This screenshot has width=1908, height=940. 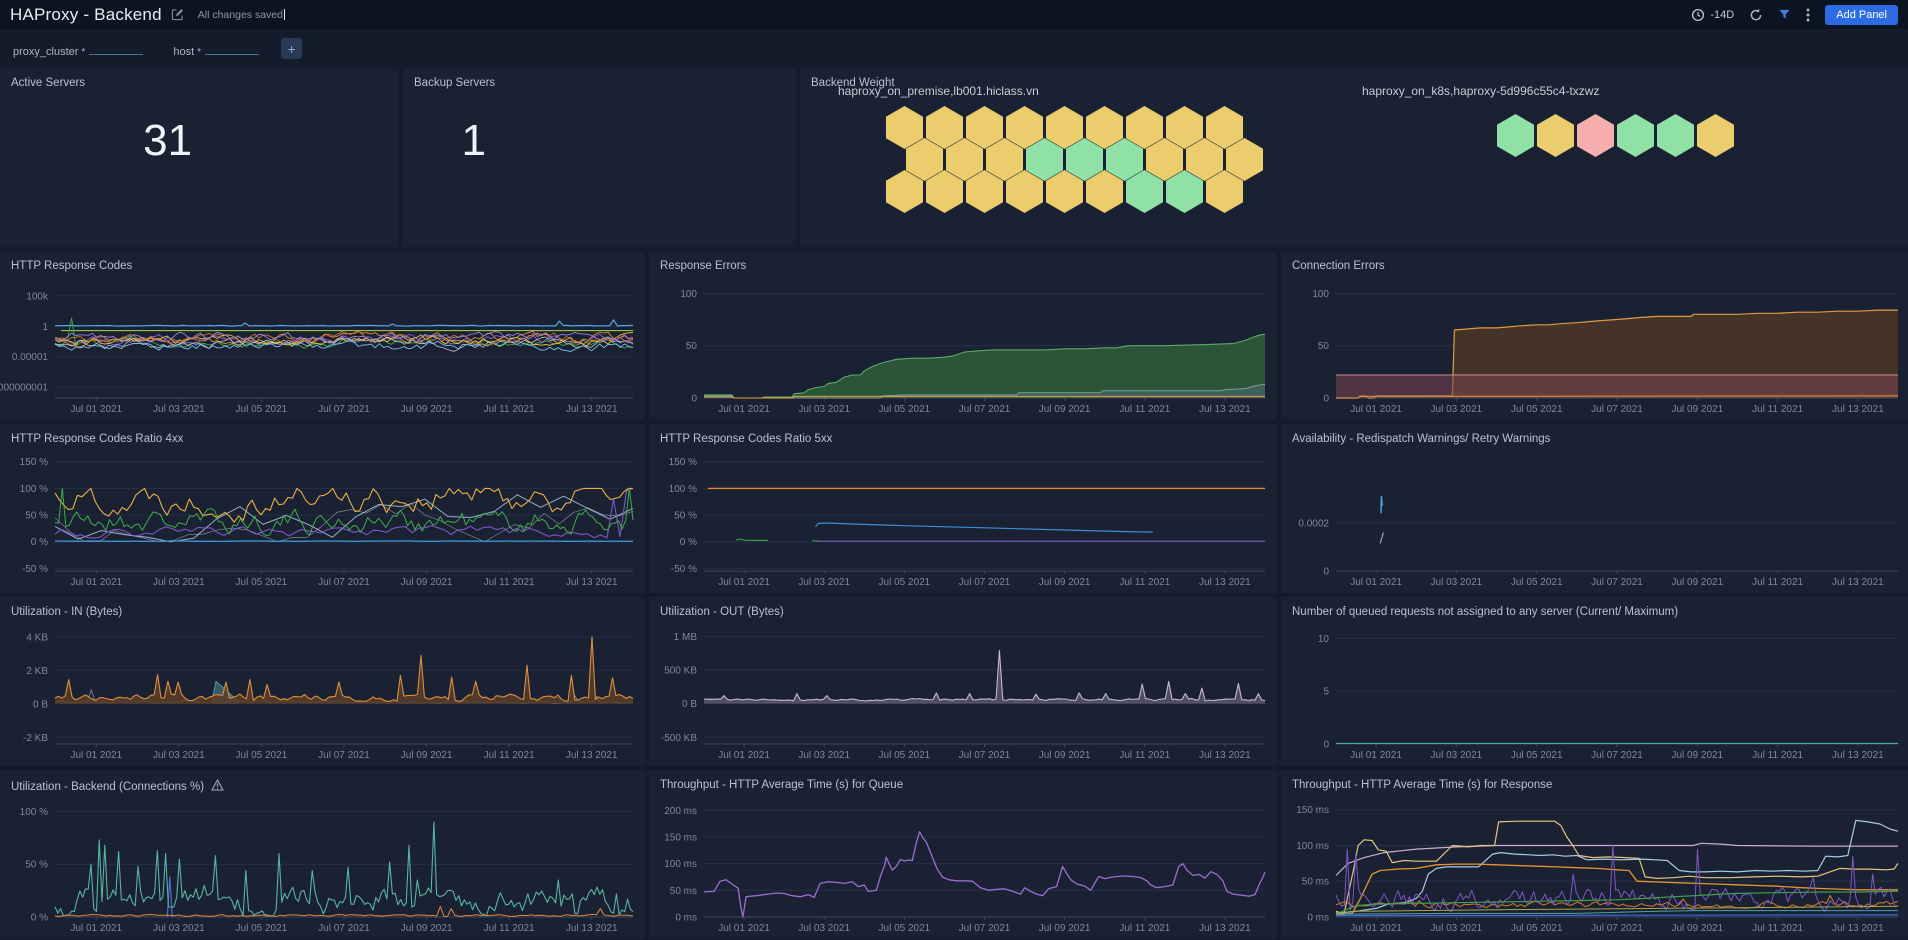 I want to click on time-range-label: -14D, so click(x=1722, y=14).